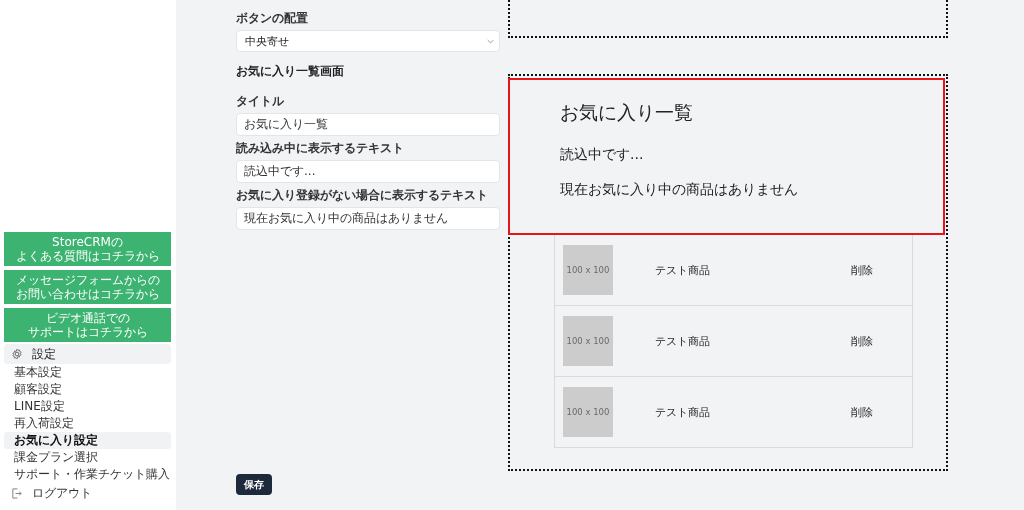 The height and width of the screenshot is (510, 1024). Describe the element at coordinates (627, 112) in the screenshot. I see `preview-title: お気に入り一覧` at that location.